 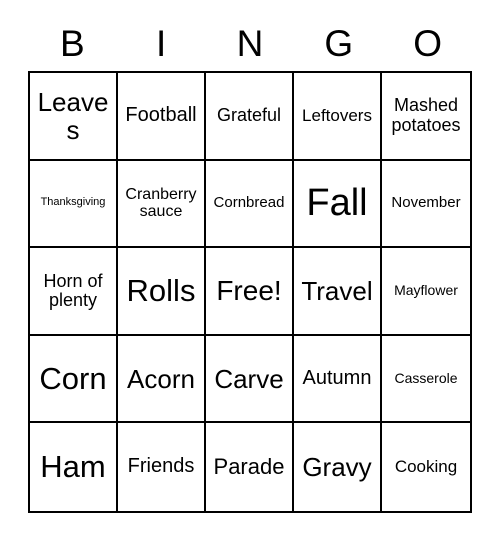 I want to click on bingo-cell: Acorn, so click(x=162, y=379).